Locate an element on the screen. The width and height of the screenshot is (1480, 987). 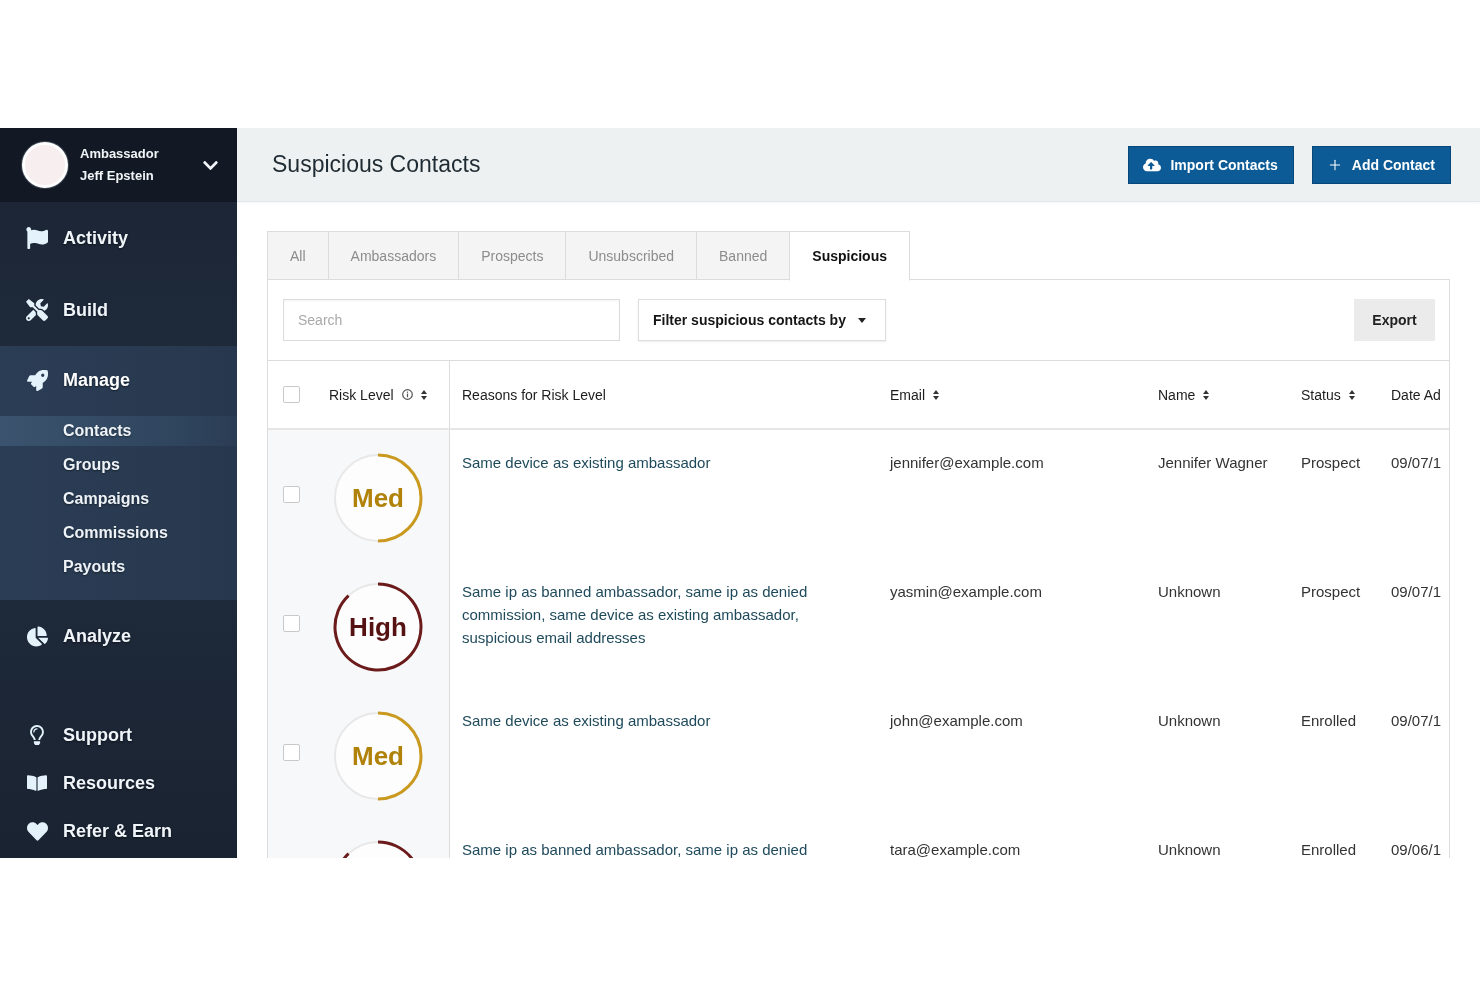
caret-icon is located at coordinates (861, 320).